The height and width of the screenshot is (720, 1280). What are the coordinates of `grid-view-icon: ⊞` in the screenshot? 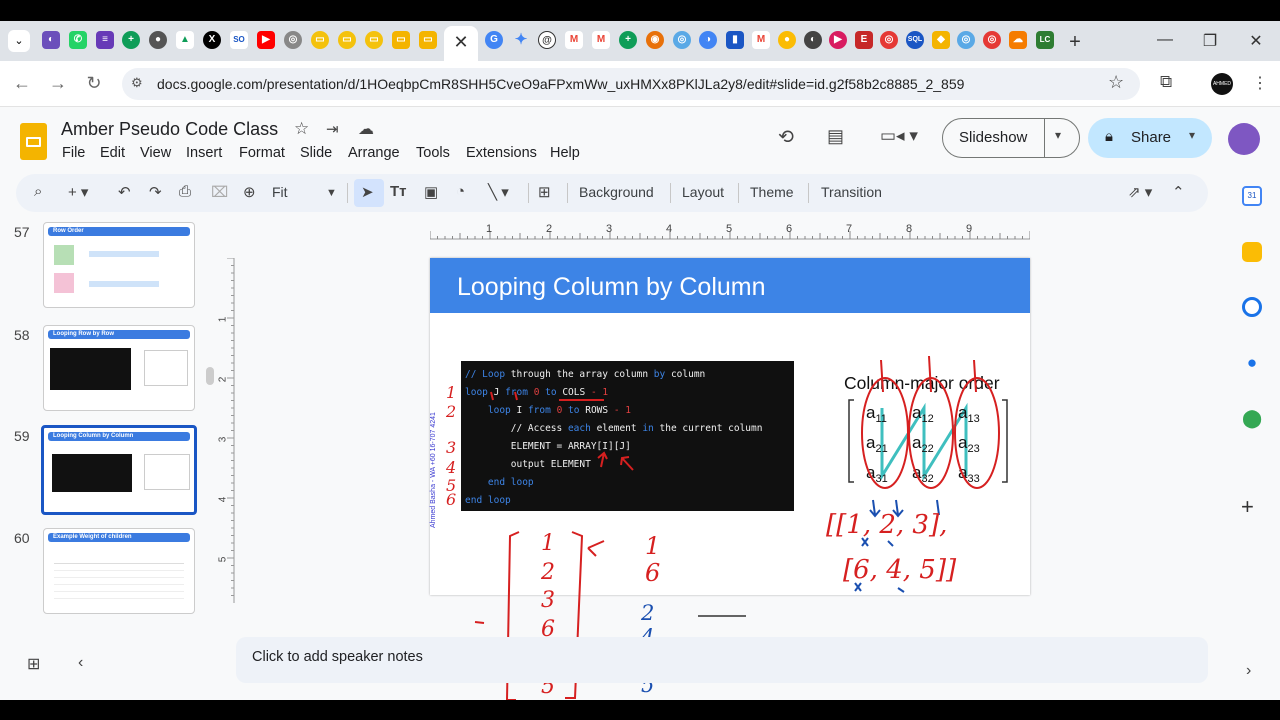 It's located at (33, 664).